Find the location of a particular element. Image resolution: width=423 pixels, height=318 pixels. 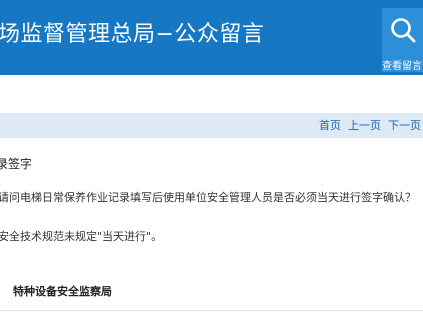

next-page-link: 下一页 is located at coordinates (404, 125).